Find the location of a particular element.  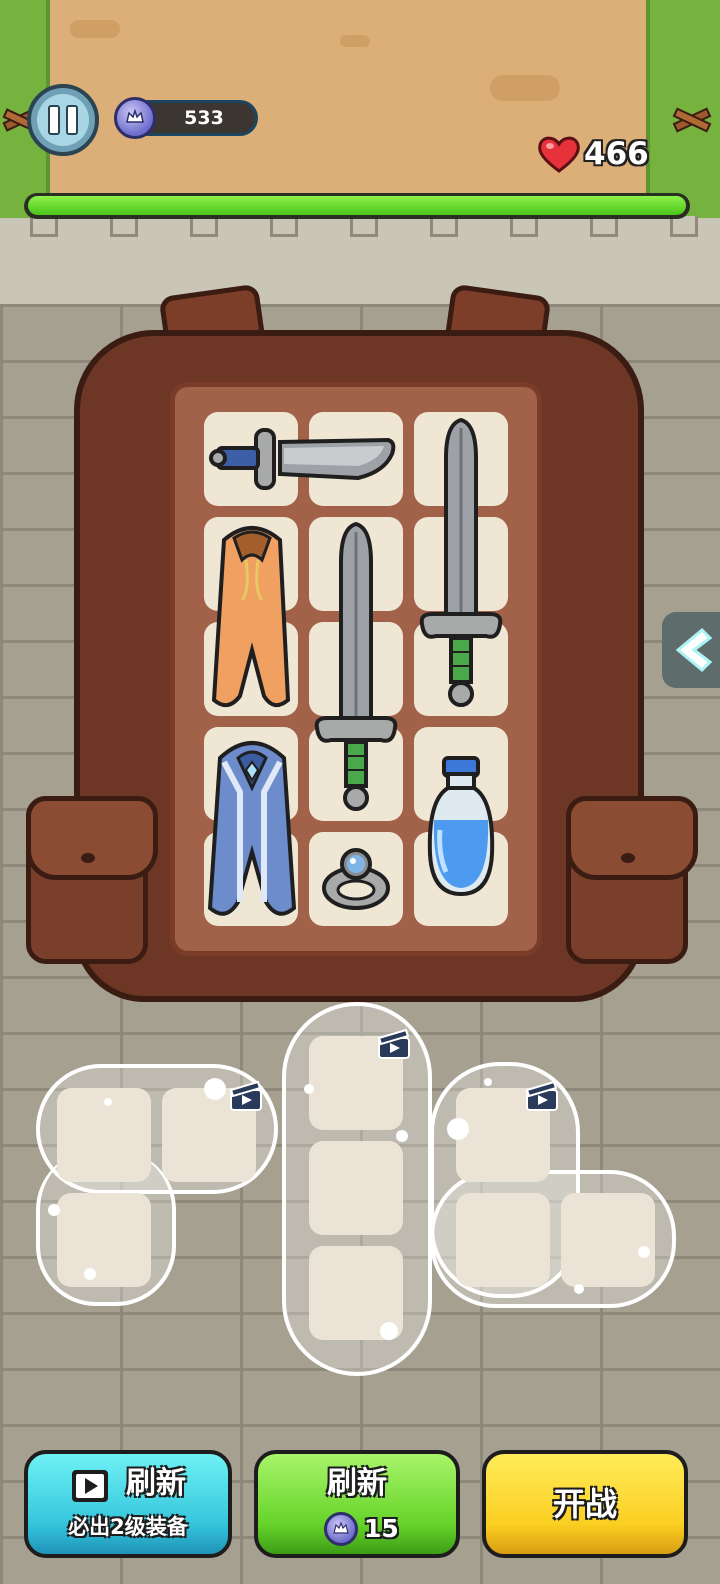

short-sword-item-icon is located at coordinates (304, 460).